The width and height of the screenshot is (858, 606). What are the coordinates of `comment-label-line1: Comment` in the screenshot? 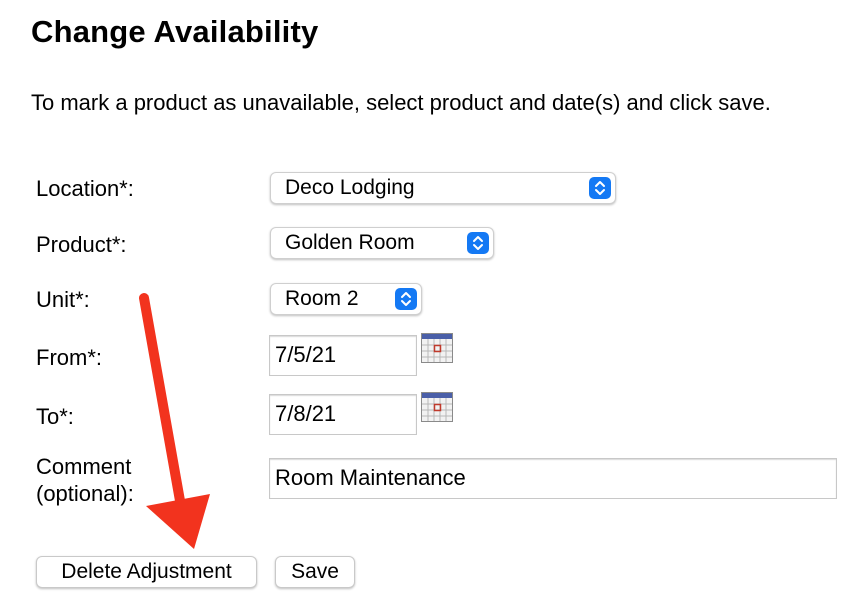 It's located at (84, 466).